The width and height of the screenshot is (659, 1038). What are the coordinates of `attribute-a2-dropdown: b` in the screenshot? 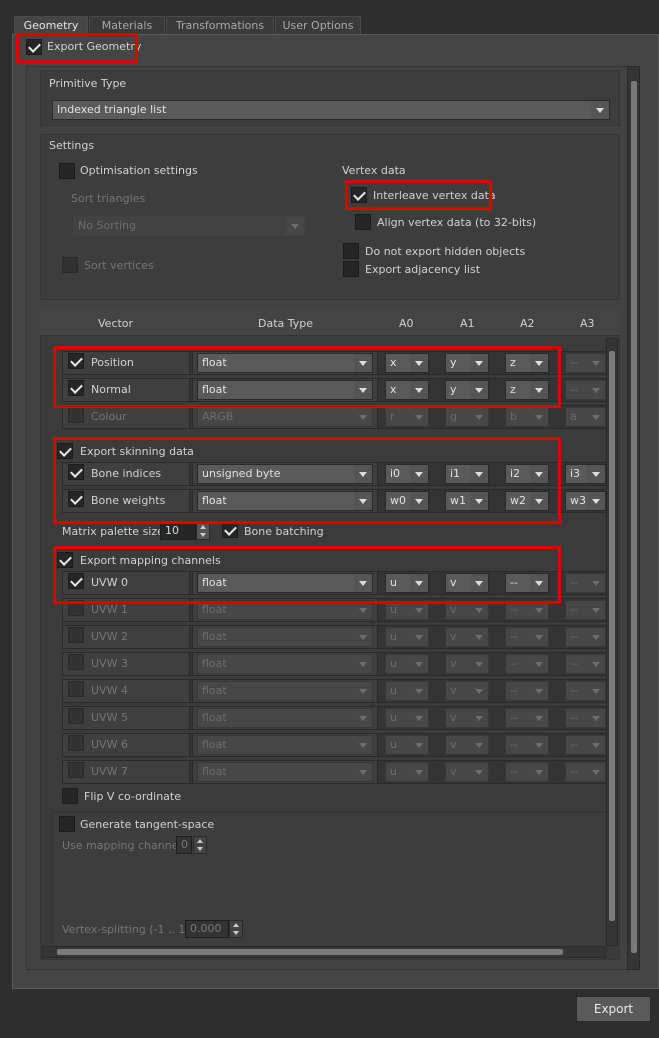 It's located at (527, 417).